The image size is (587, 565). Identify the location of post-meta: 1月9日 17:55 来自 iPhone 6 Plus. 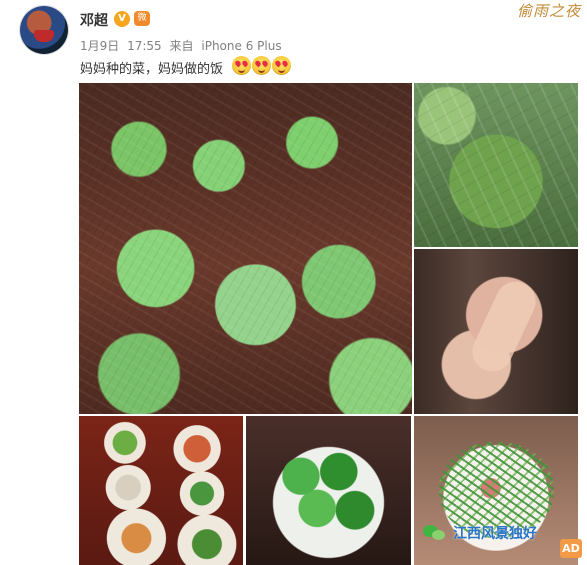
(183, 45).